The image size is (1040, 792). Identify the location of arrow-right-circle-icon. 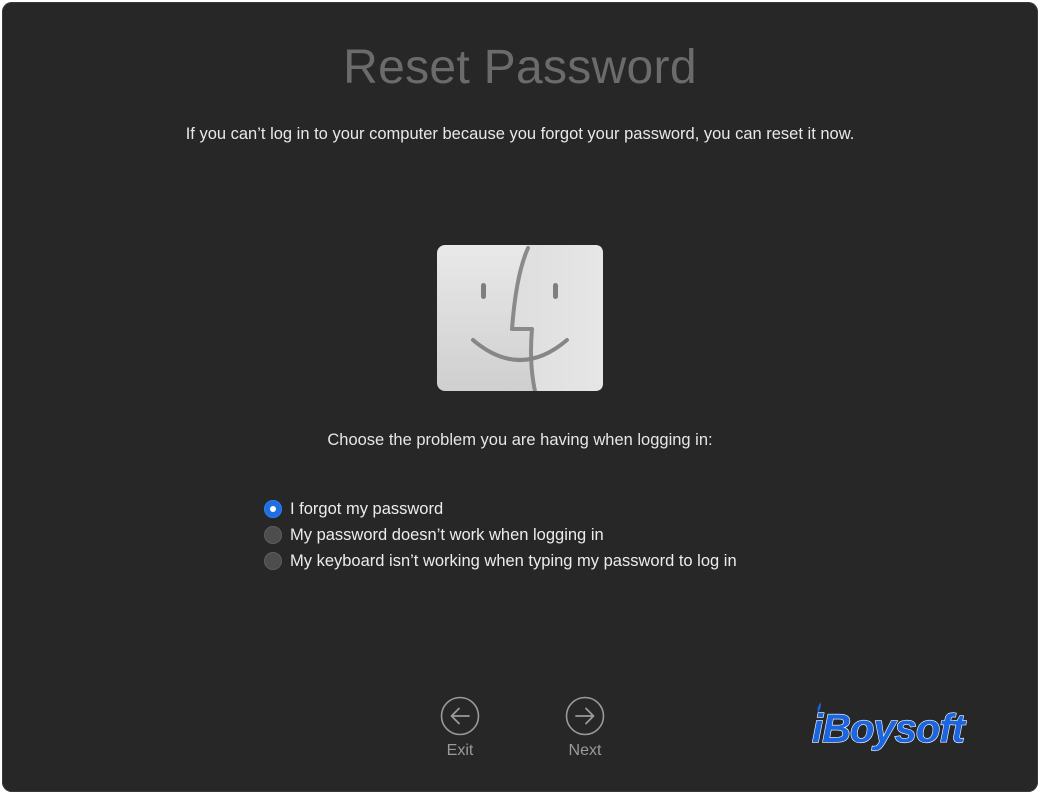
(585, 716).